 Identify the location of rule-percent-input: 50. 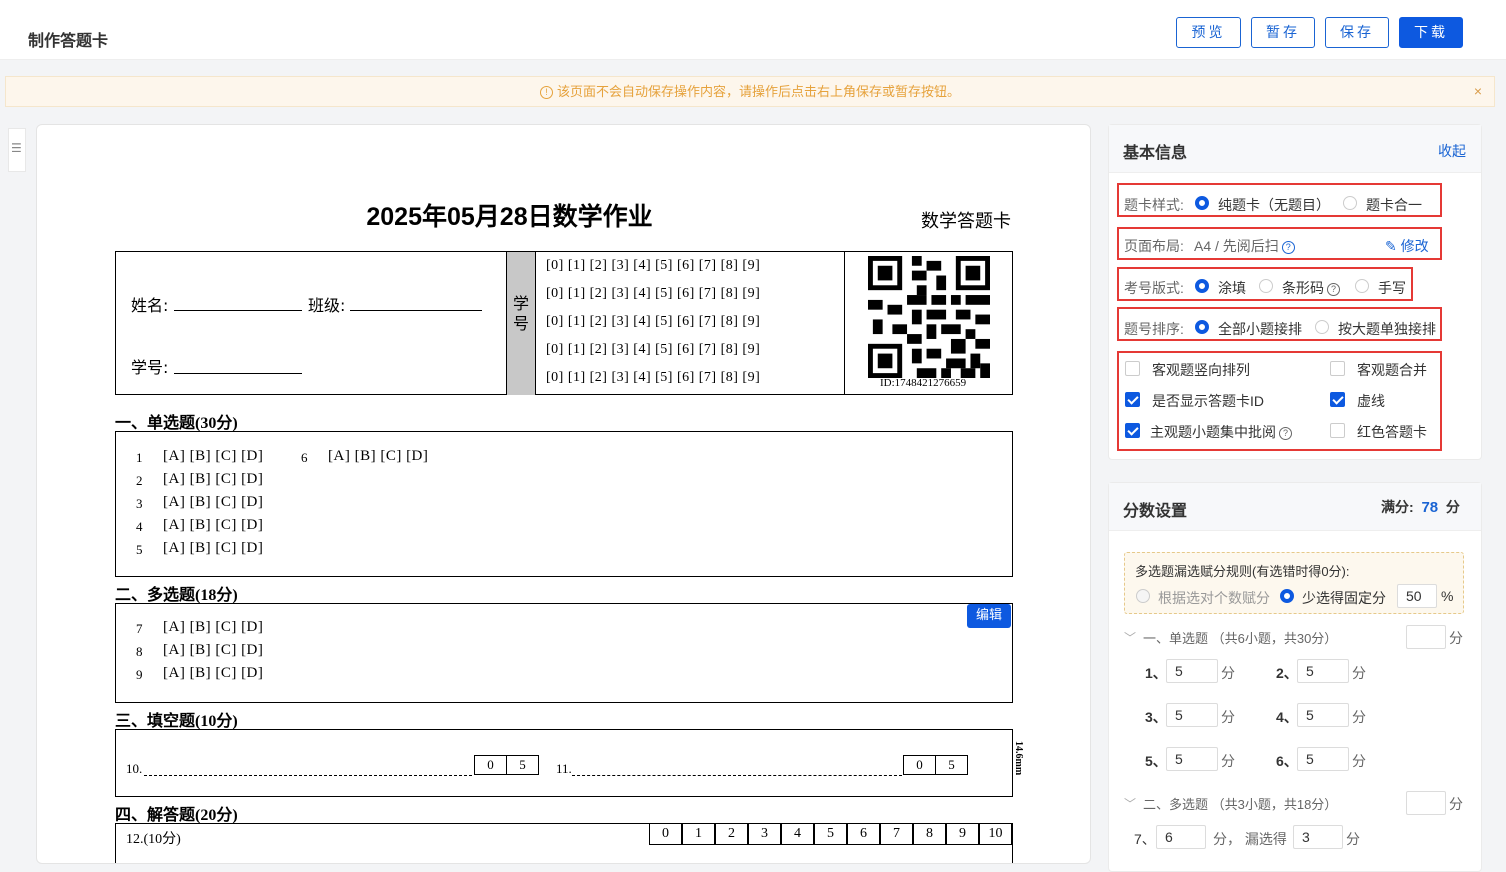
(1417, 596).